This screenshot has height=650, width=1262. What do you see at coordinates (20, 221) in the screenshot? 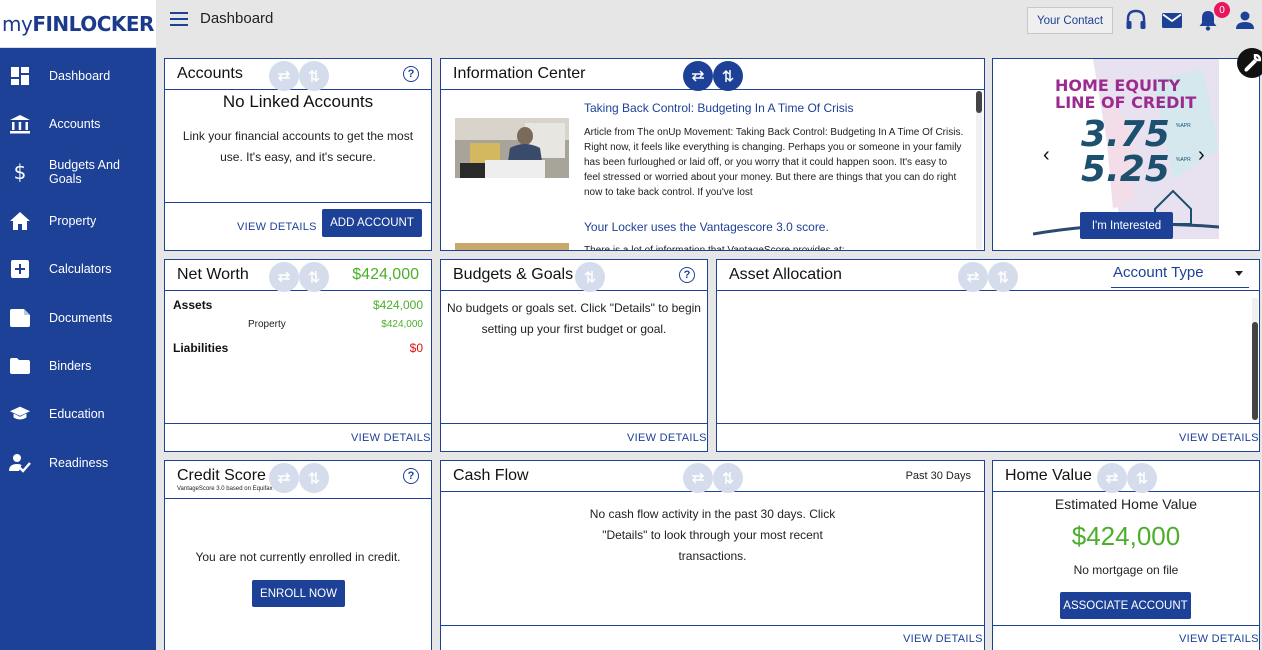
I see `home-icon` at bounding box center [20, 221].